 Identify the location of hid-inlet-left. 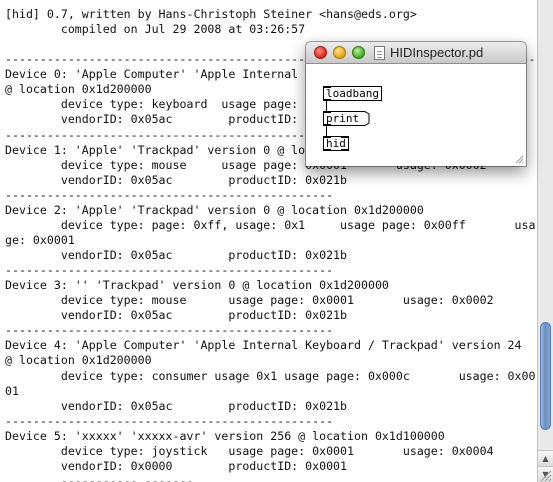
(327, 137).